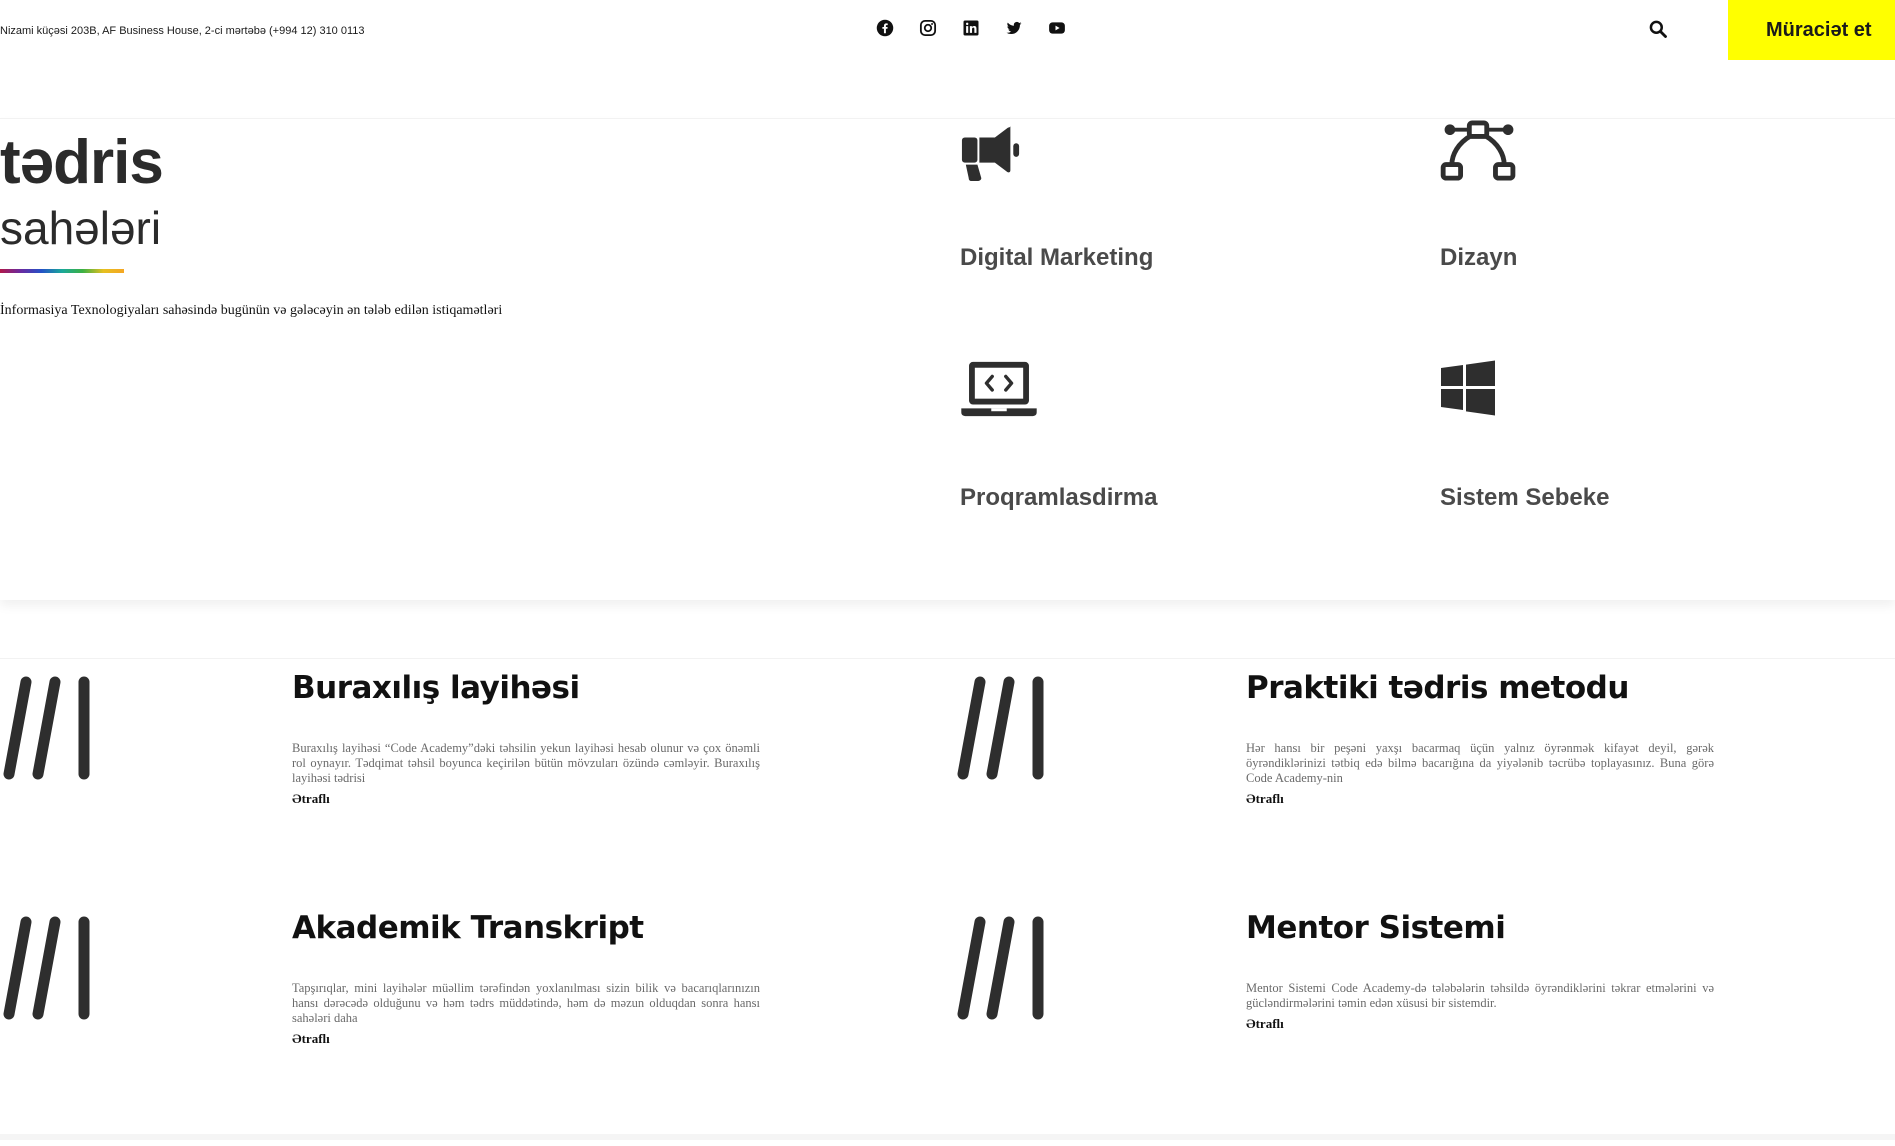 This screenshot has height=1146, width=1895. I want to click on apply-button: Müraciət et, so click(1811, 30).